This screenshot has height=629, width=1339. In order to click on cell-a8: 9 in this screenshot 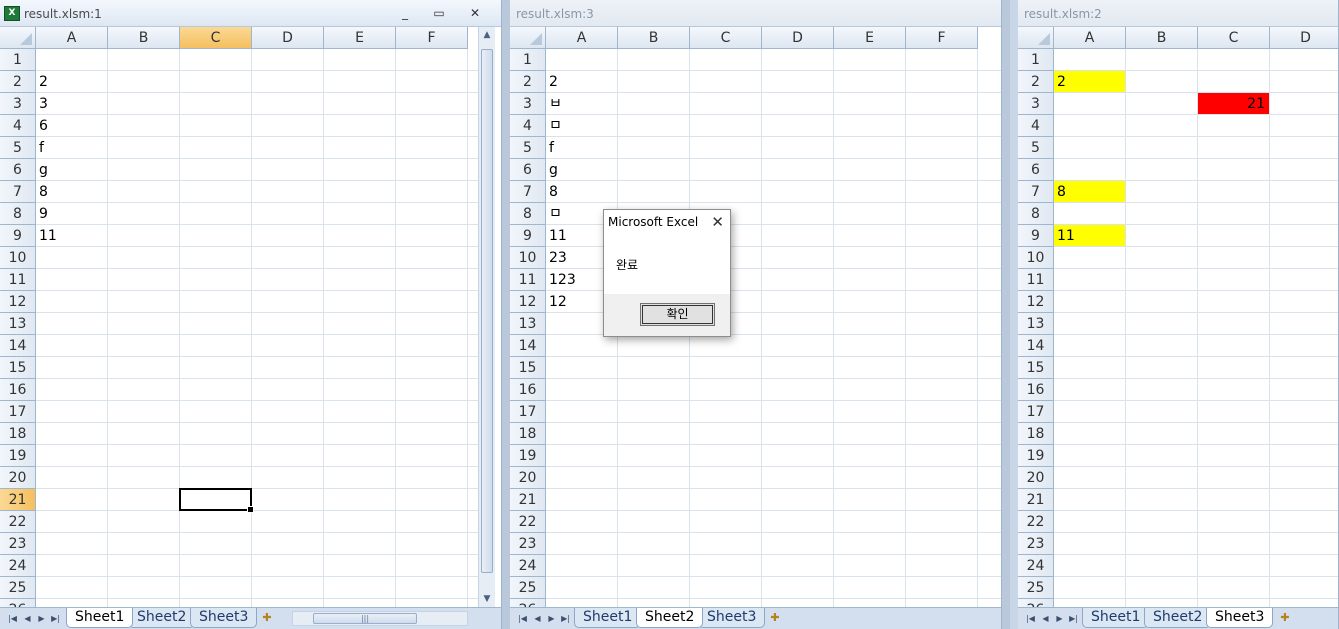, I will do `click(71, 214)`.